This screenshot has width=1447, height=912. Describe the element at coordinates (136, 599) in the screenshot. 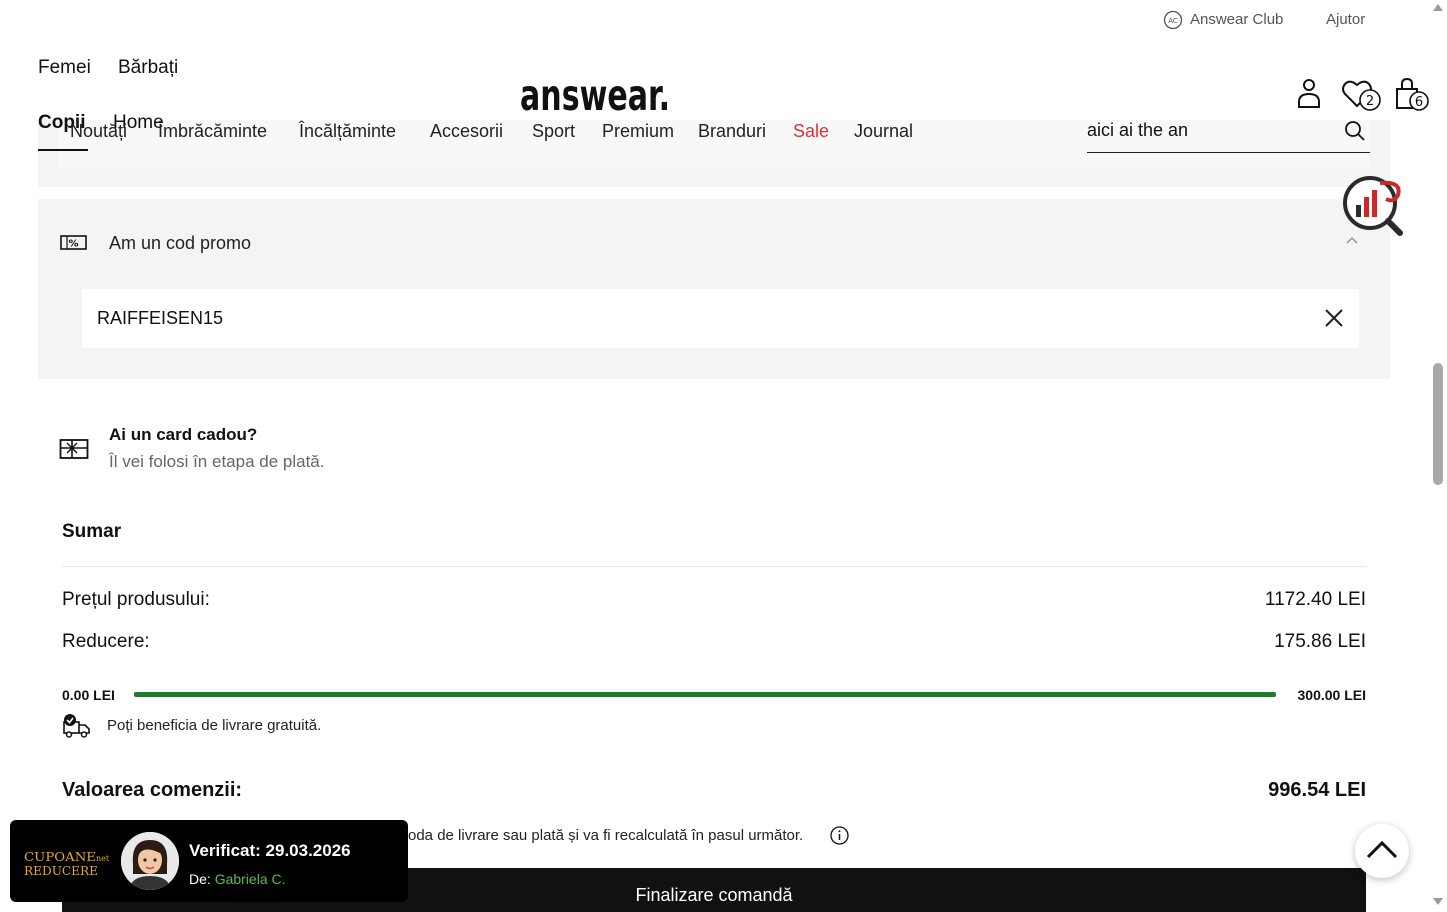

I see `product-price-label: Prețul produsului:` at that location.